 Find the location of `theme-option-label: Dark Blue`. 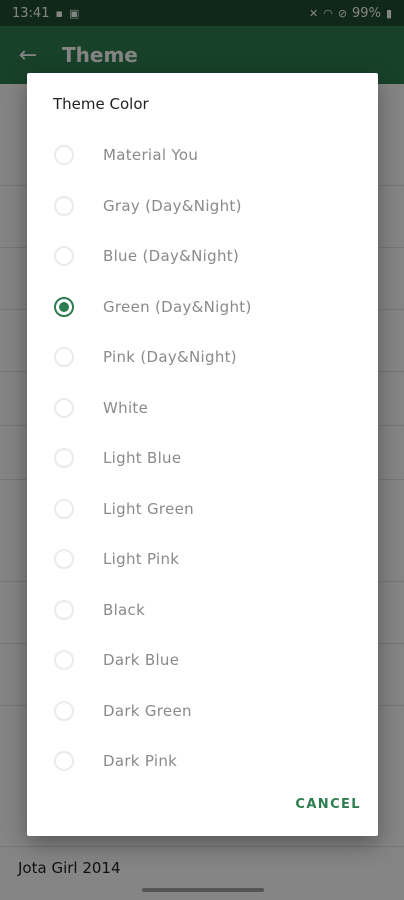

theme-option-label: Dark Blue is located at coordinates (141, 660).